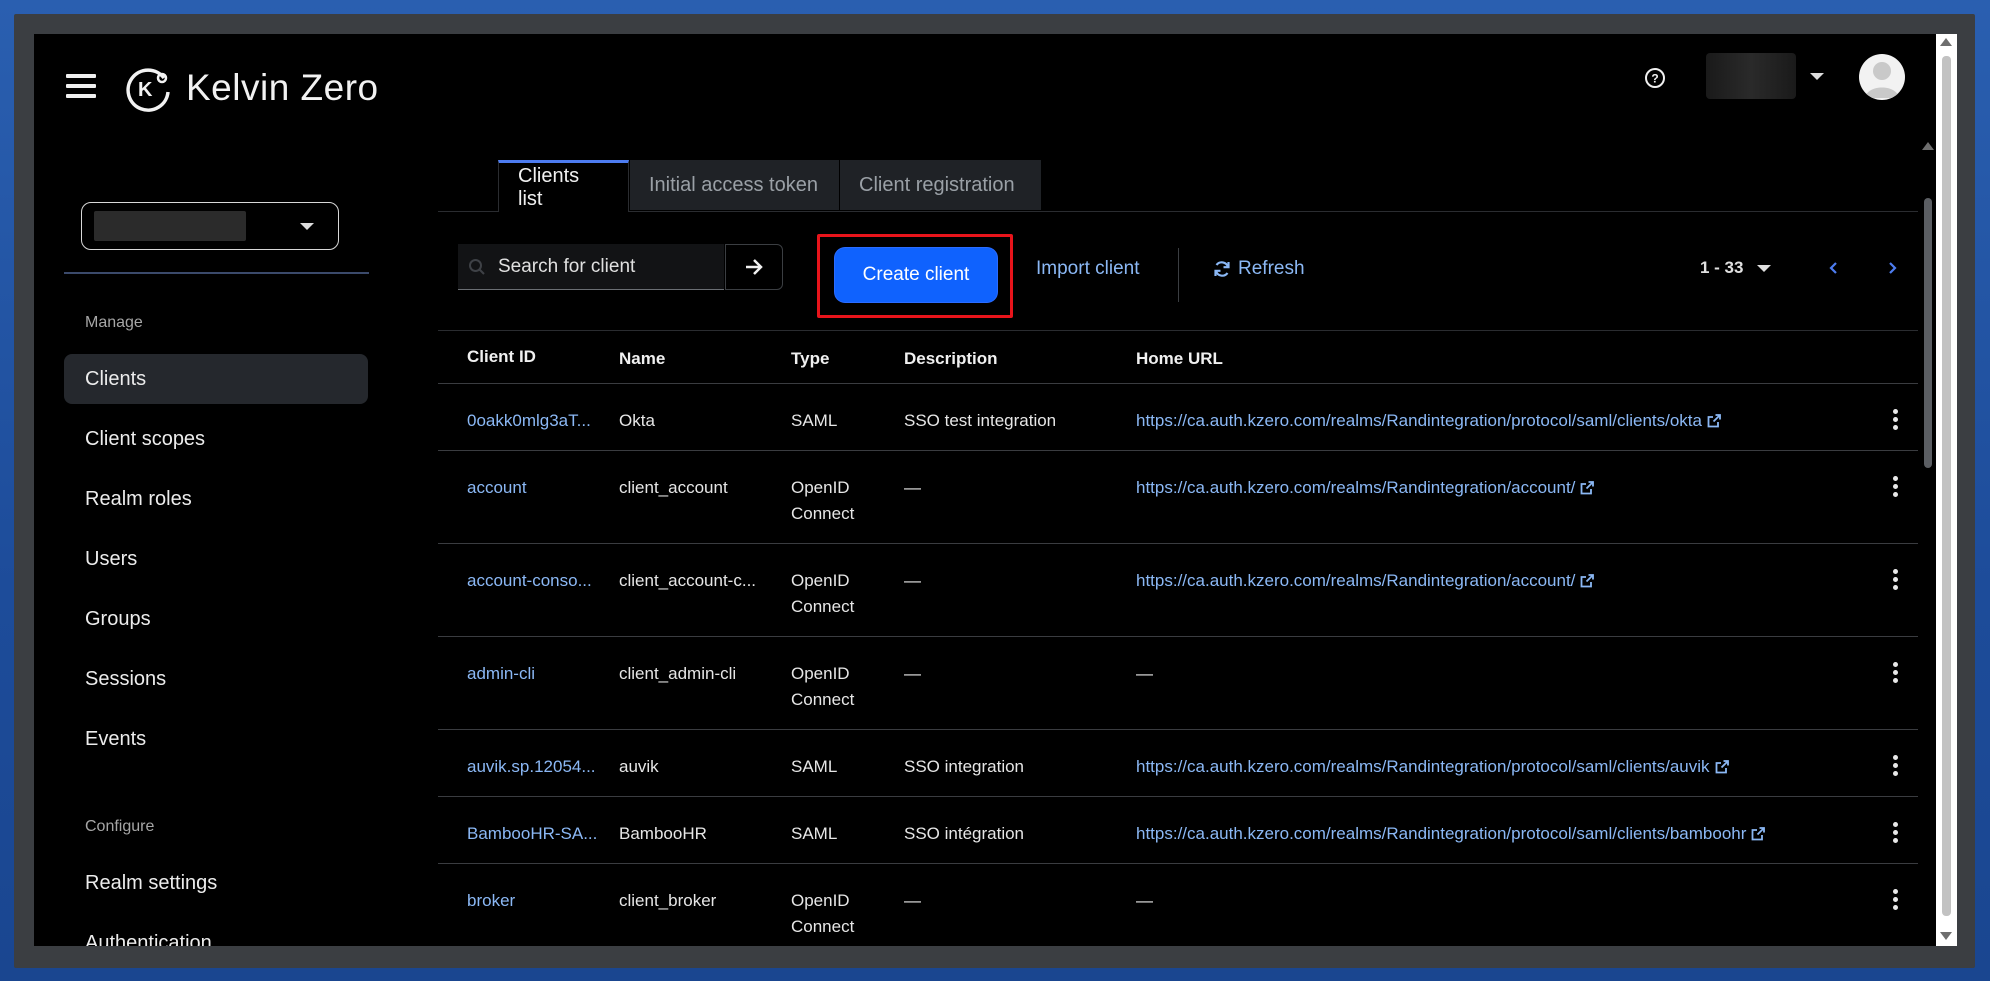 The height and width of the screenshot is (981, 1990). I want to click on sidebar-divider, so click(216, 273).